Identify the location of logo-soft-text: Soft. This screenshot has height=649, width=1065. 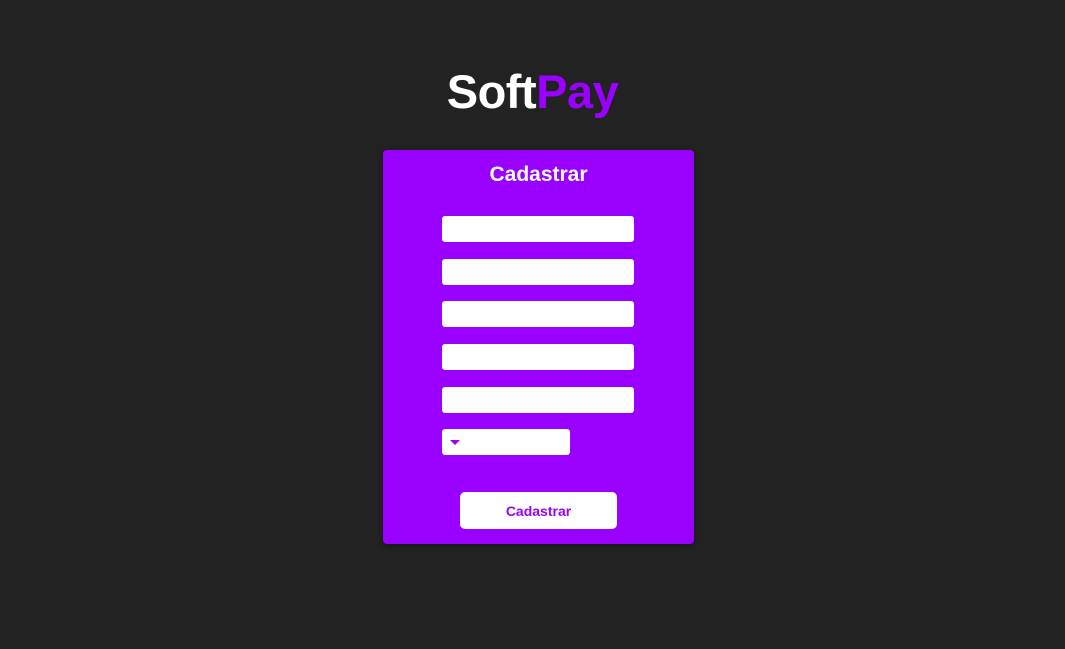
(491, 91).